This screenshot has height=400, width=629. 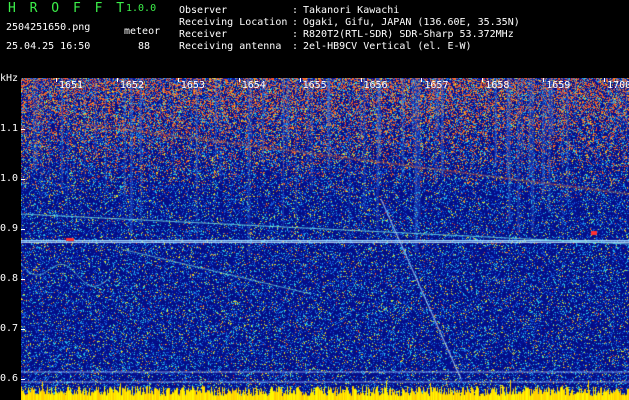 What do you see at coordinates (144, 46) in the screenshot?
I see `detection-count: 88` at bounding box center [144, 46].